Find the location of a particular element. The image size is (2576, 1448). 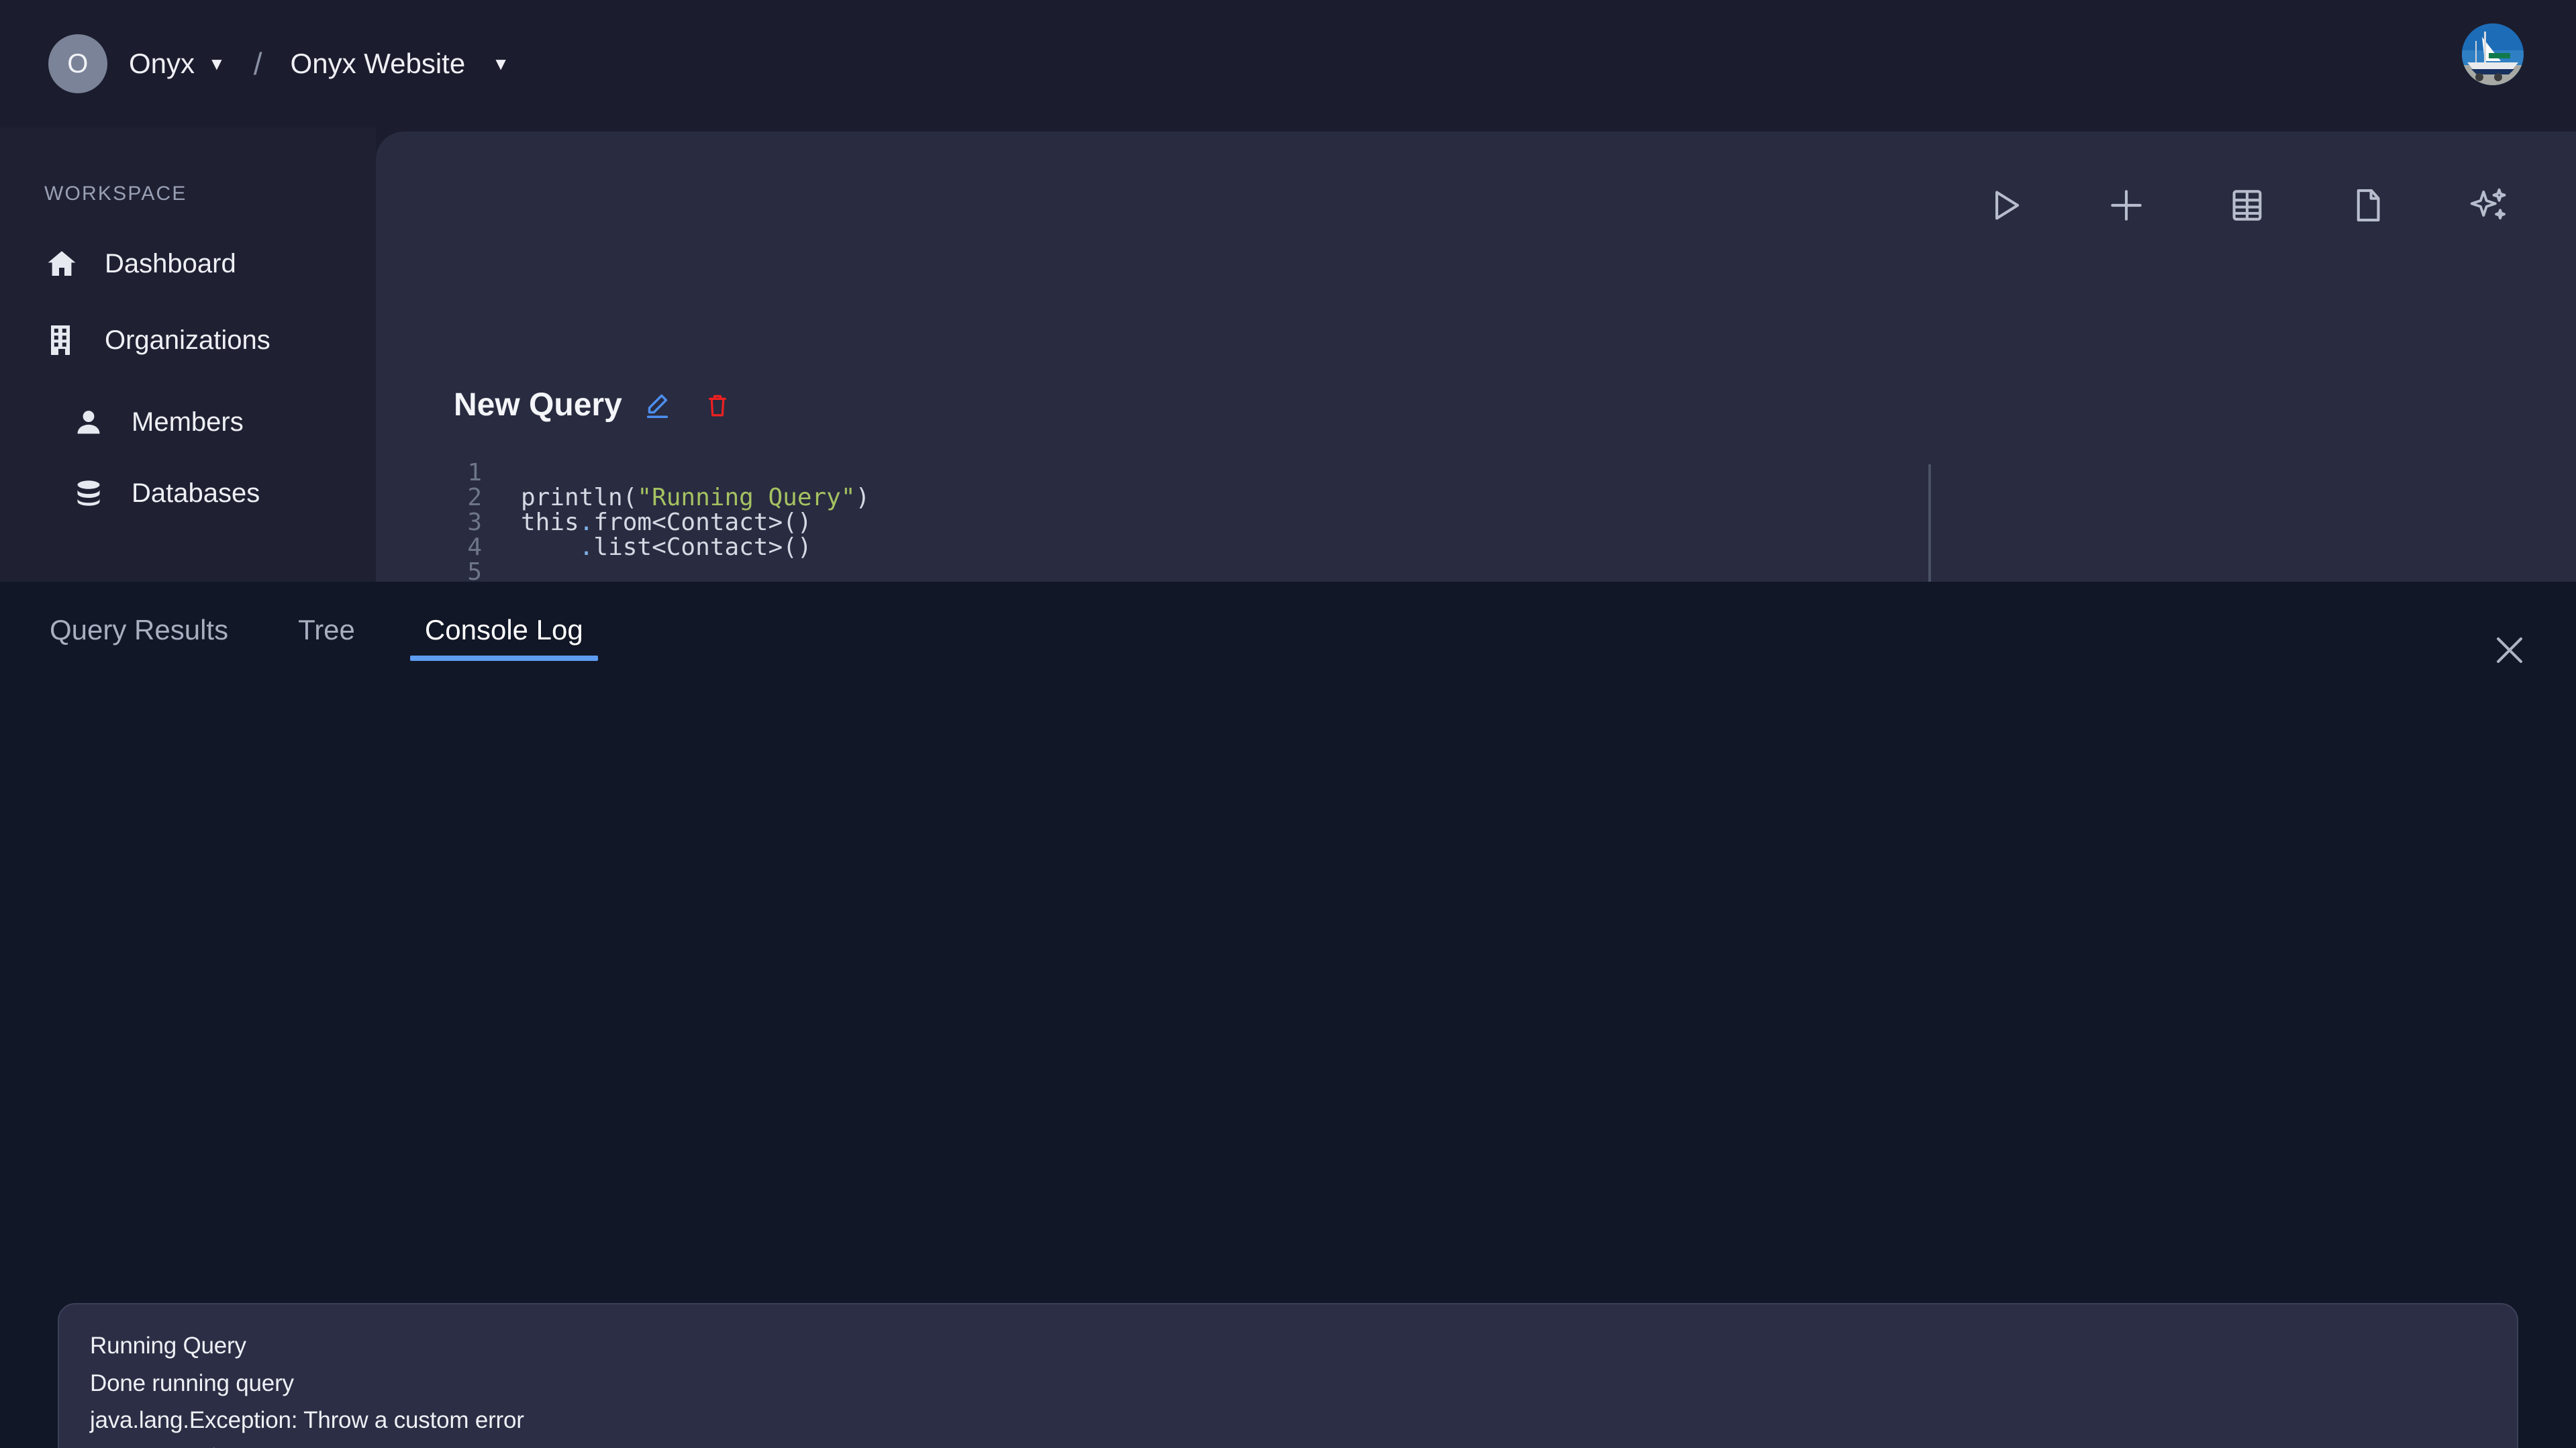

breadcrumb: O Onyx ▼ / Onyx Website ▼ is located at coordinates (278, 63).